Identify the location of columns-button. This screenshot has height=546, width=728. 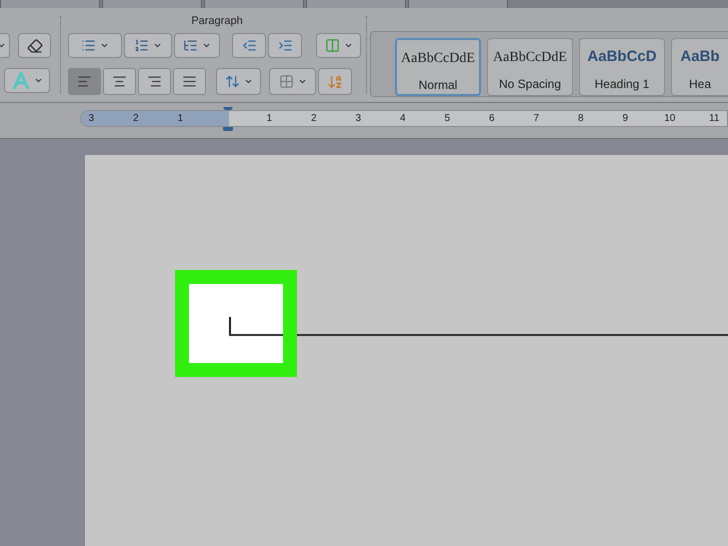
(338, 45).